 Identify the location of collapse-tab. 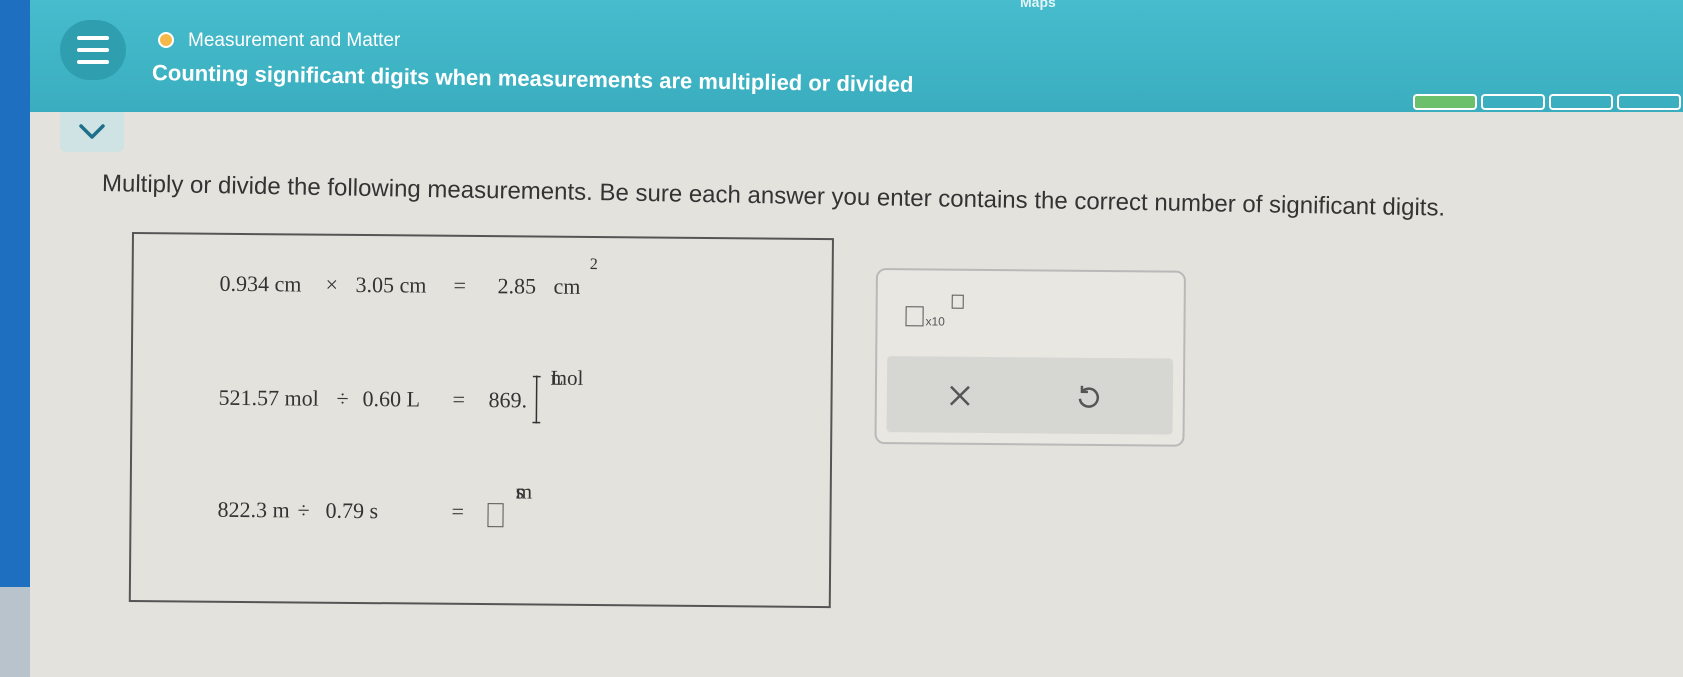
(92, 132).